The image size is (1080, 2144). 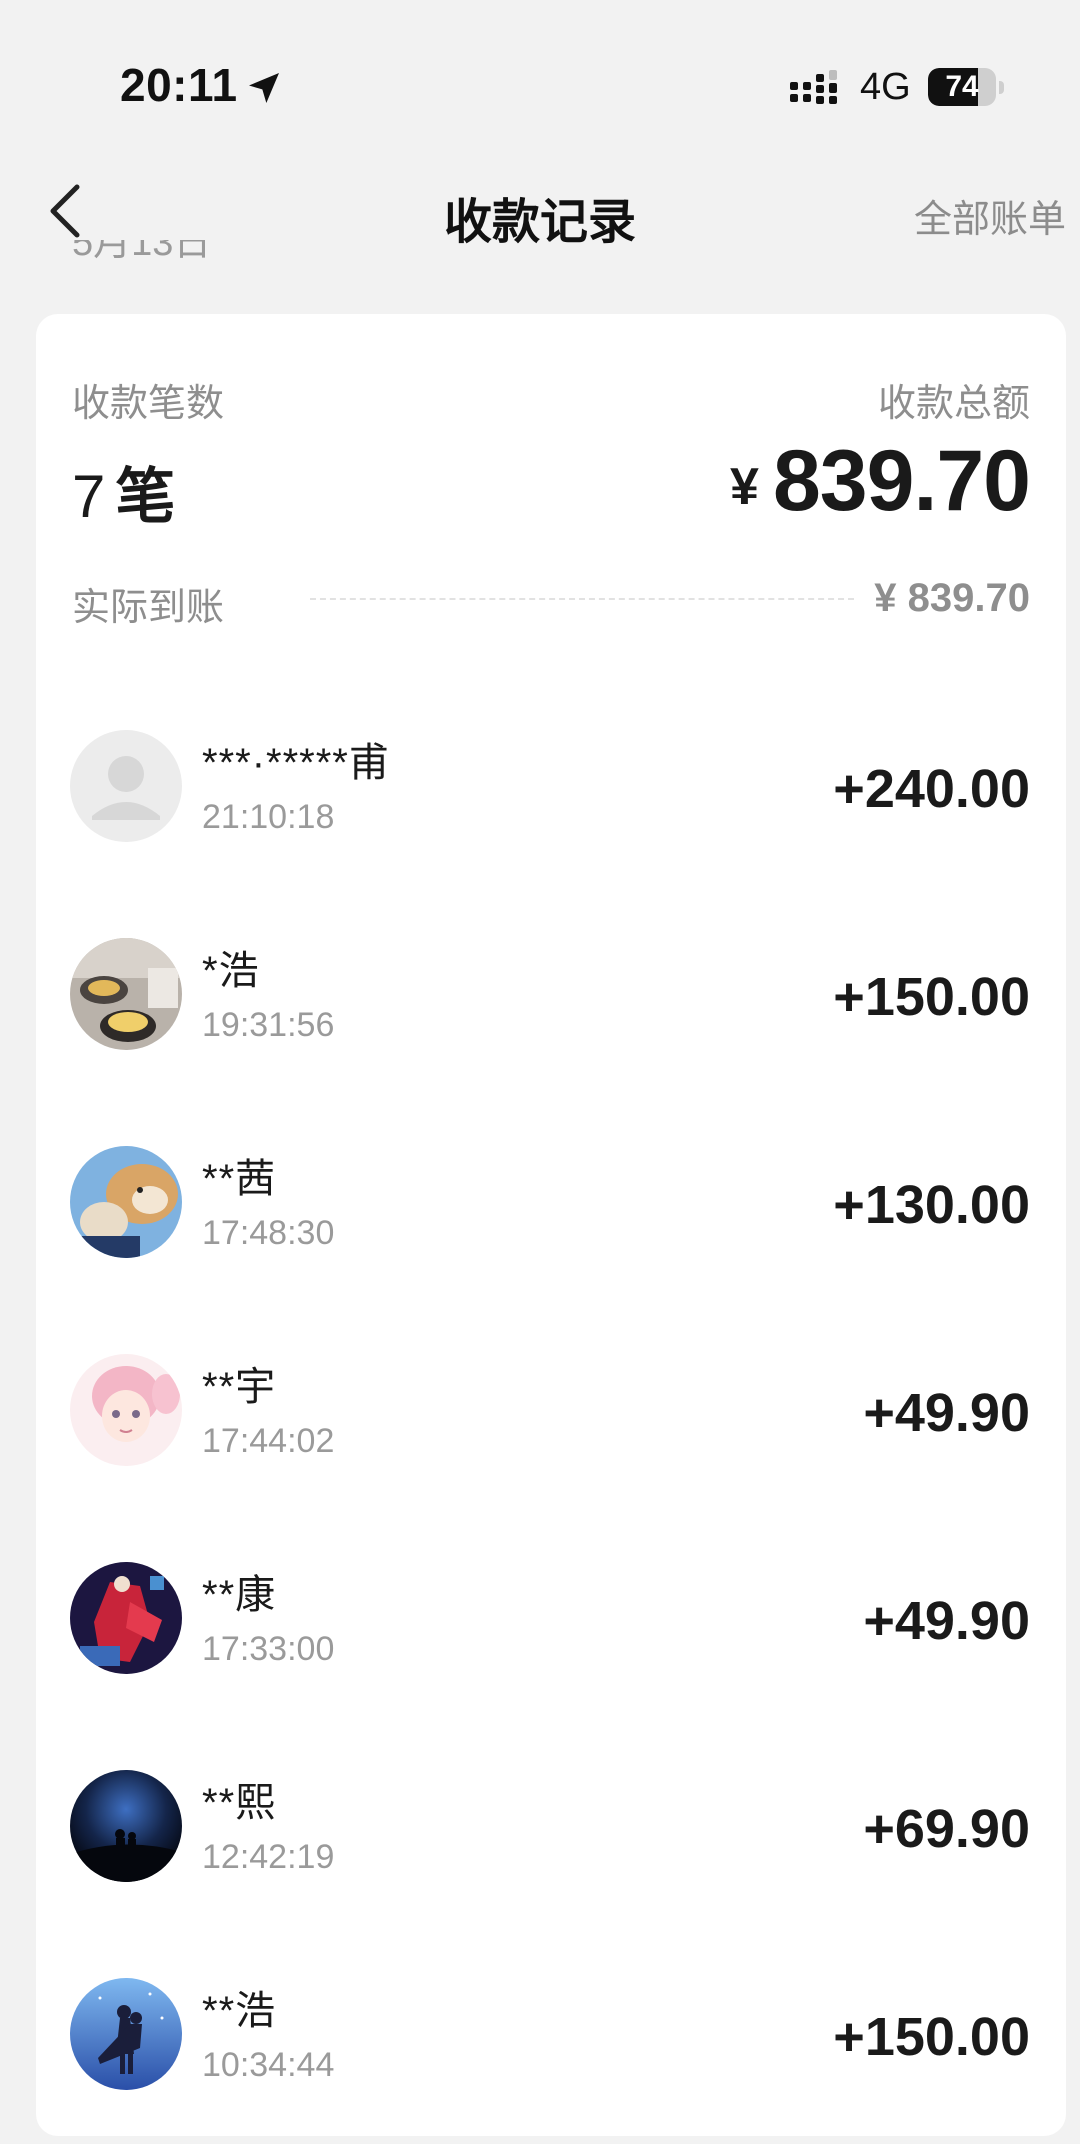 What do you see at coordinates (126, 2034) in the screenshot?
I see `couple-illustration-avatar` at bounding box center [126, 2034].